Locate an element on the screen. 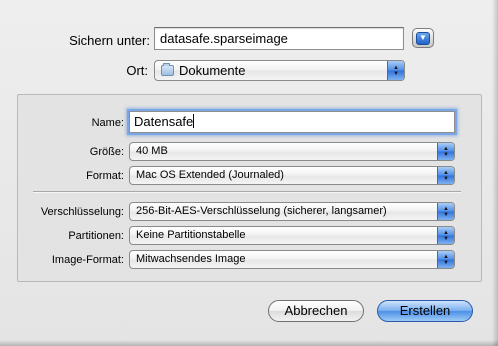  image-format-label: Image-Format: is located at coordinates (87, 260).